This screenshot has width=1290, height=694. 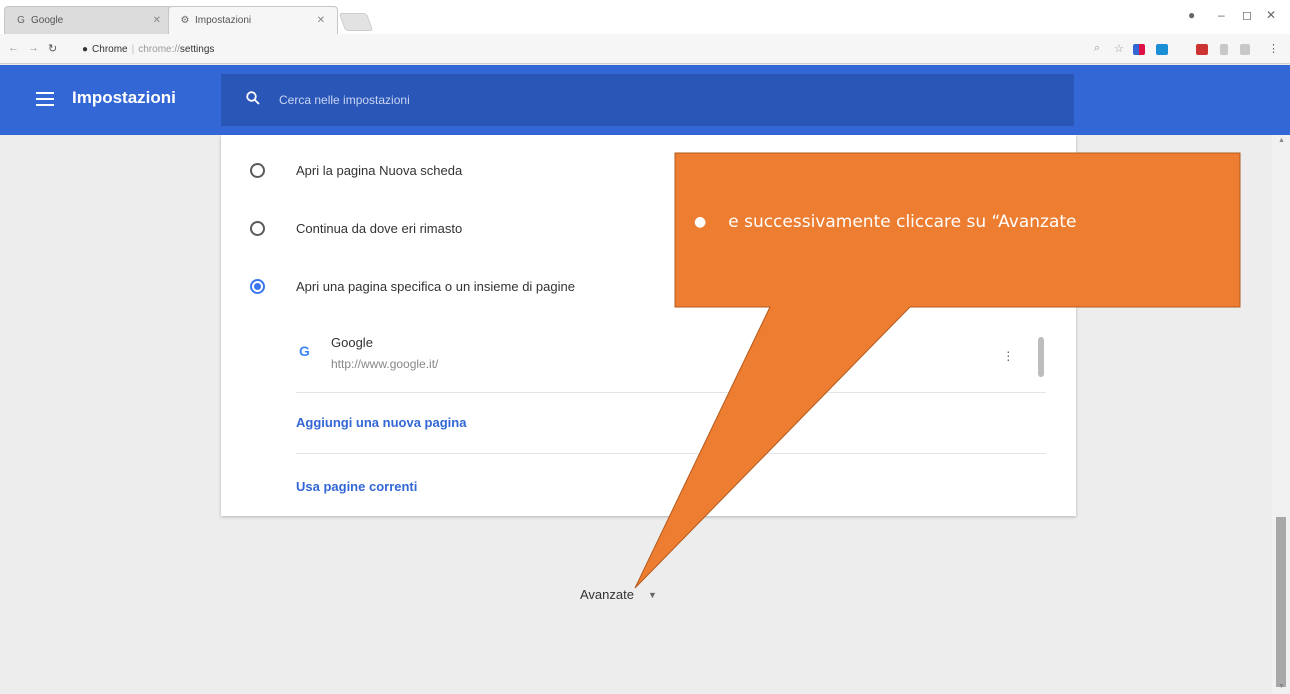 What do you see at coordinates (379, 228) in the screenshot?
I see `radio-label: Continua da dove eri rimasto` at bounding box center [379, 228].